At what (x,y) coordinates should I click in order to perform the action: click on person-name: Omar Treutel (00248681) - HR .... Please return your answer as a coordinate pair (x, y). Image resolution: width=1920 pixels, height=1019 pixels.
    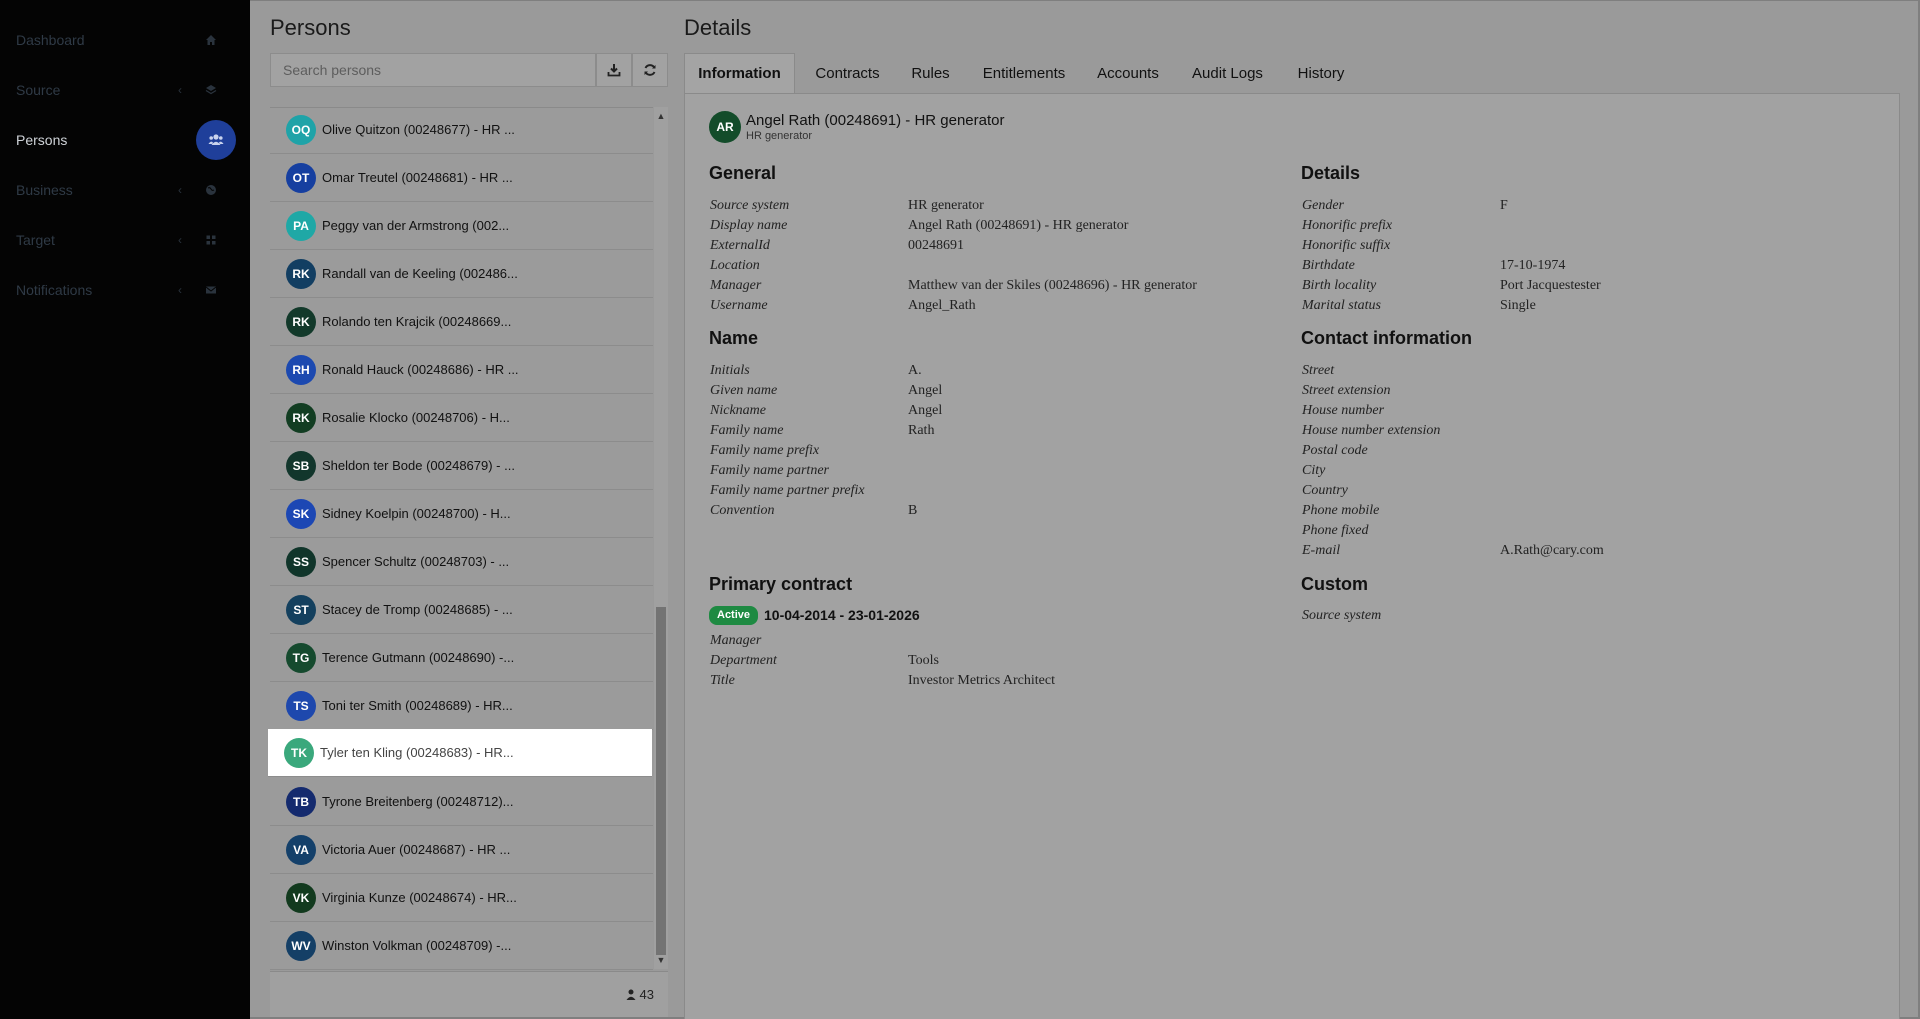
    Looking at the image, I should click on (417, 177).